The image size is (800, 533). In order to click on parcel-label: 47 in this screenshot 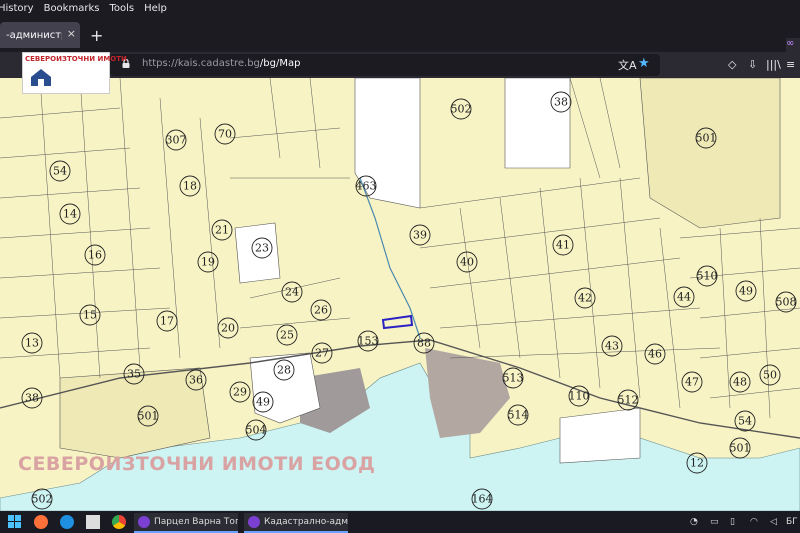, I will do `click(692, 382)`.